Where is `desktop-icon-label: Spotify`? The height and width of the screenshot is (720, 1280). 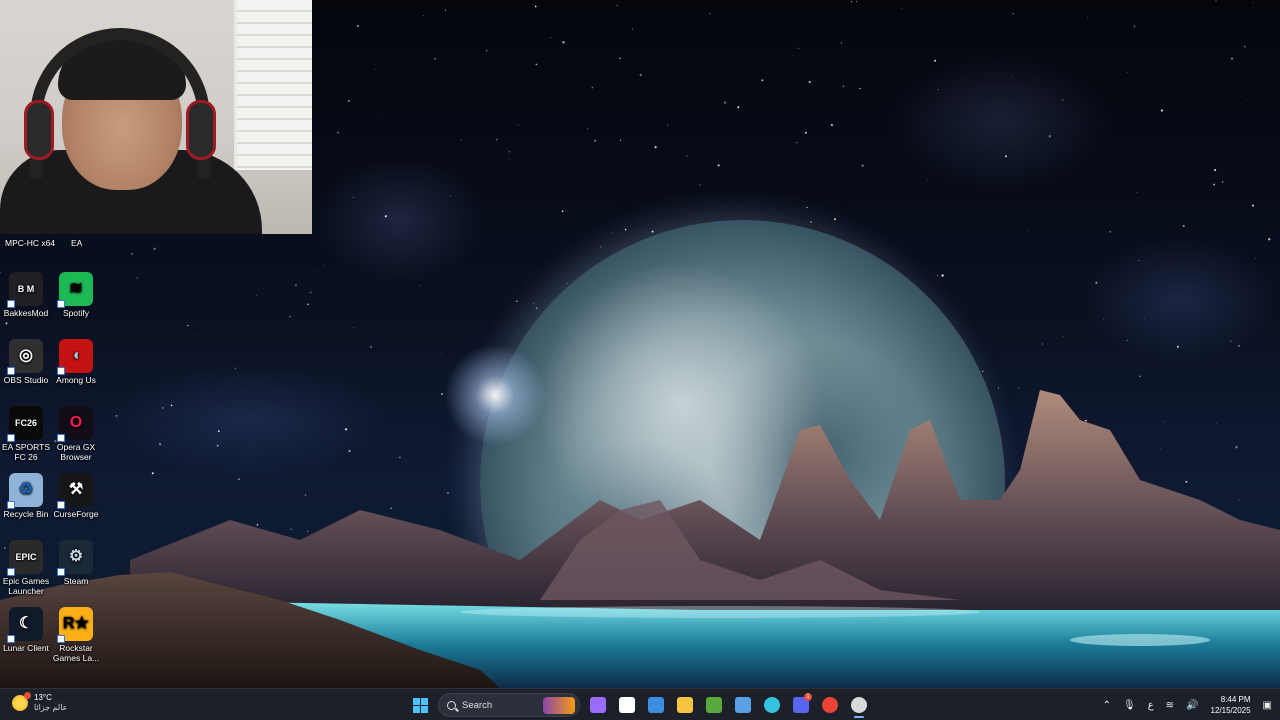 desktop-icon-label: Spotify is located at coordinates (76, 313).